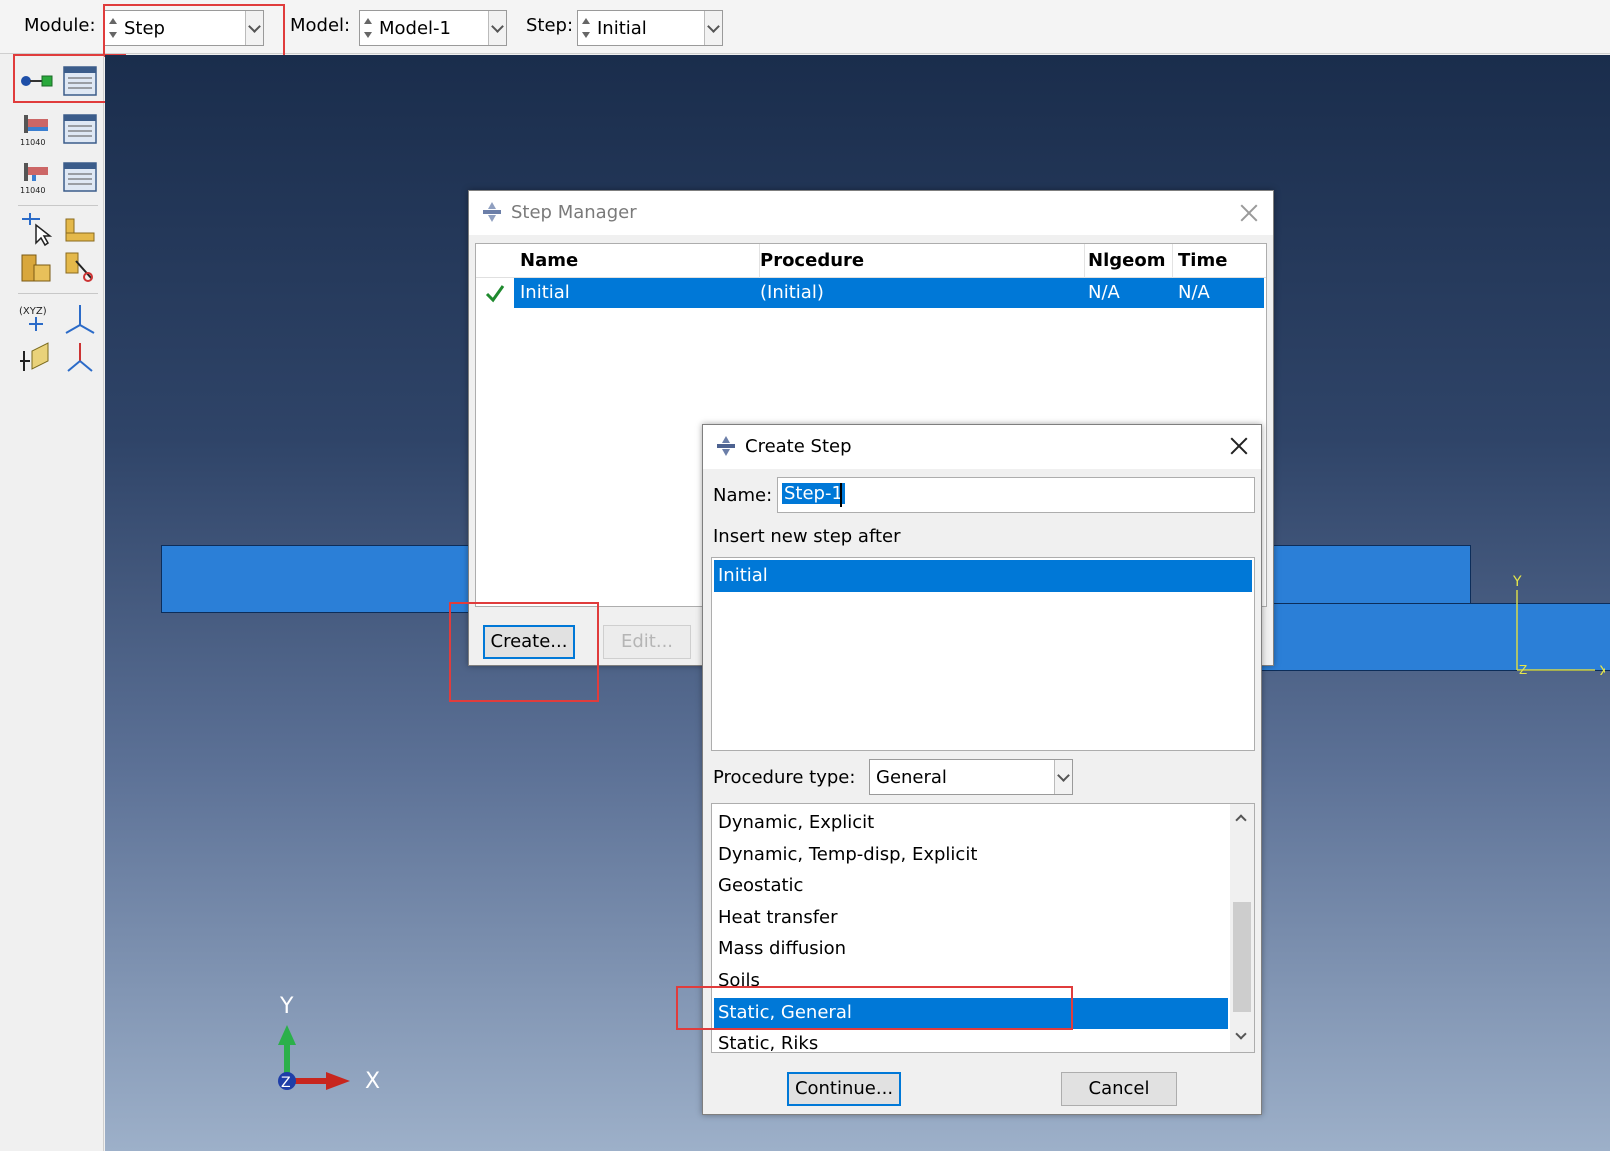 Image resolution: width=1610 pixels, height=1151 pixels. Describe the element at coordinates (415, 28) in the screenshot. I see `model-value: Model-1` at that location.